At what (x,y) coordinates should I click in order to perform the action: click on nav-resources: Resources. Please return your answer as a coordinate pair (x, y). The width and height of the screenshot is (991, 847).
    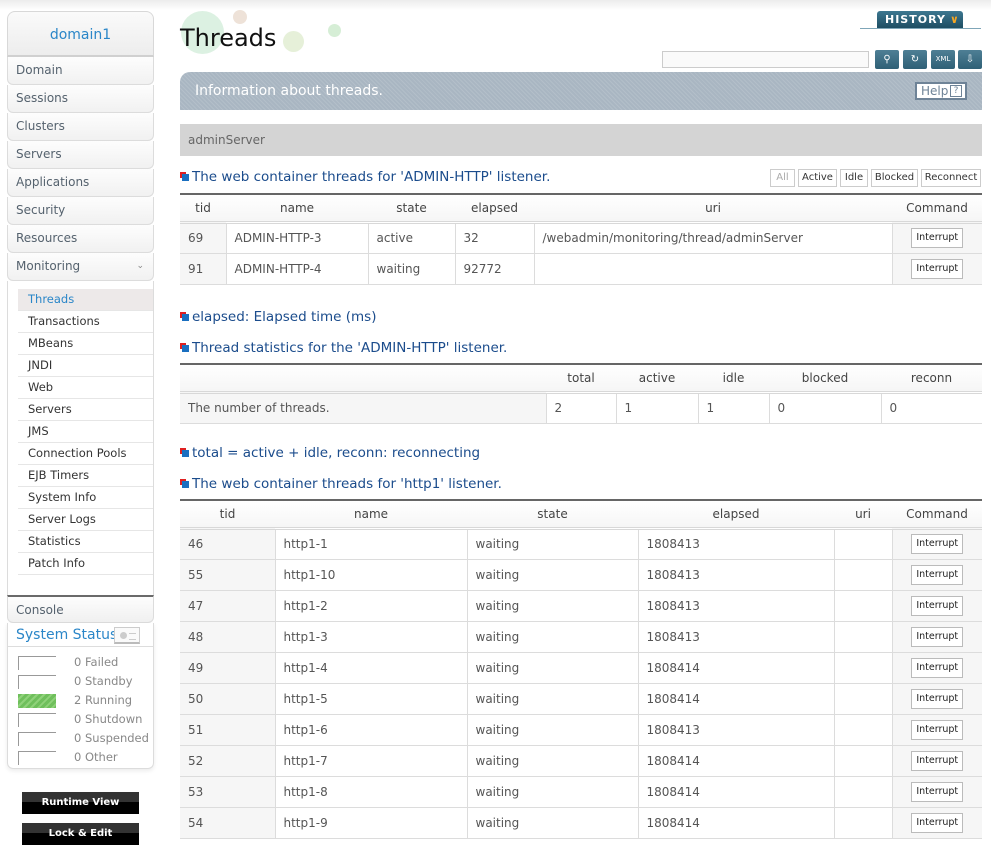
    Looking at the image, I should click on (80, 239).